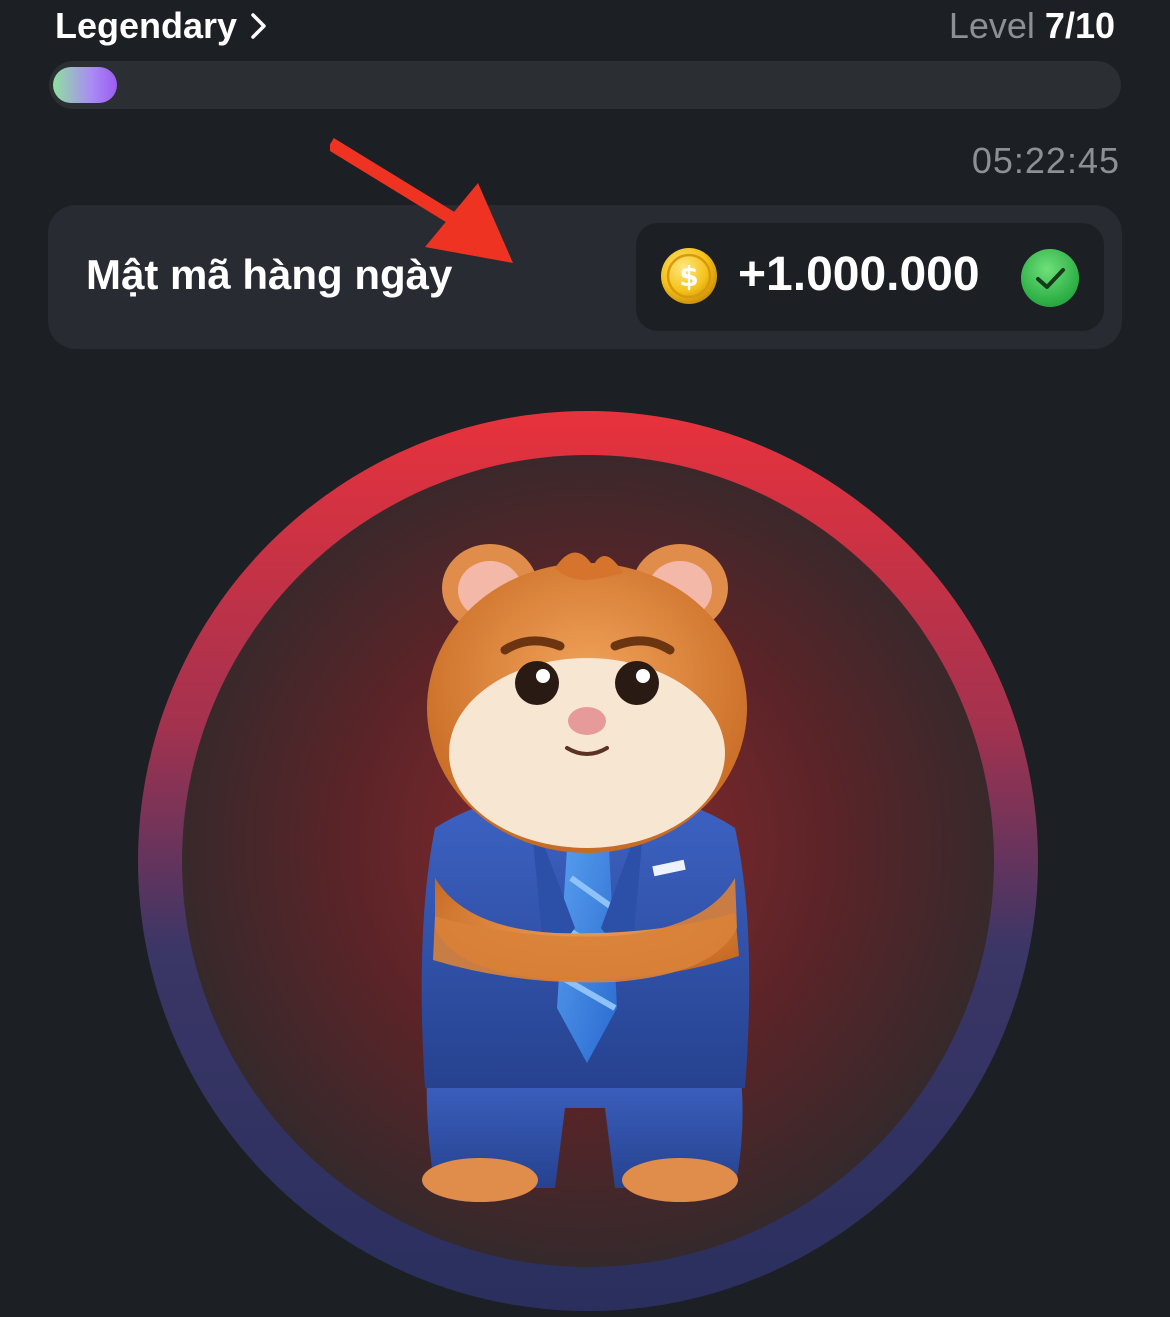 This screenshot has width=1170, height=1317. Describe the element at coordinates (585, 277) in the screenshot. I see `daily-cipher-card: Mật mã hàng ngày $ +1.000.000` at that location.